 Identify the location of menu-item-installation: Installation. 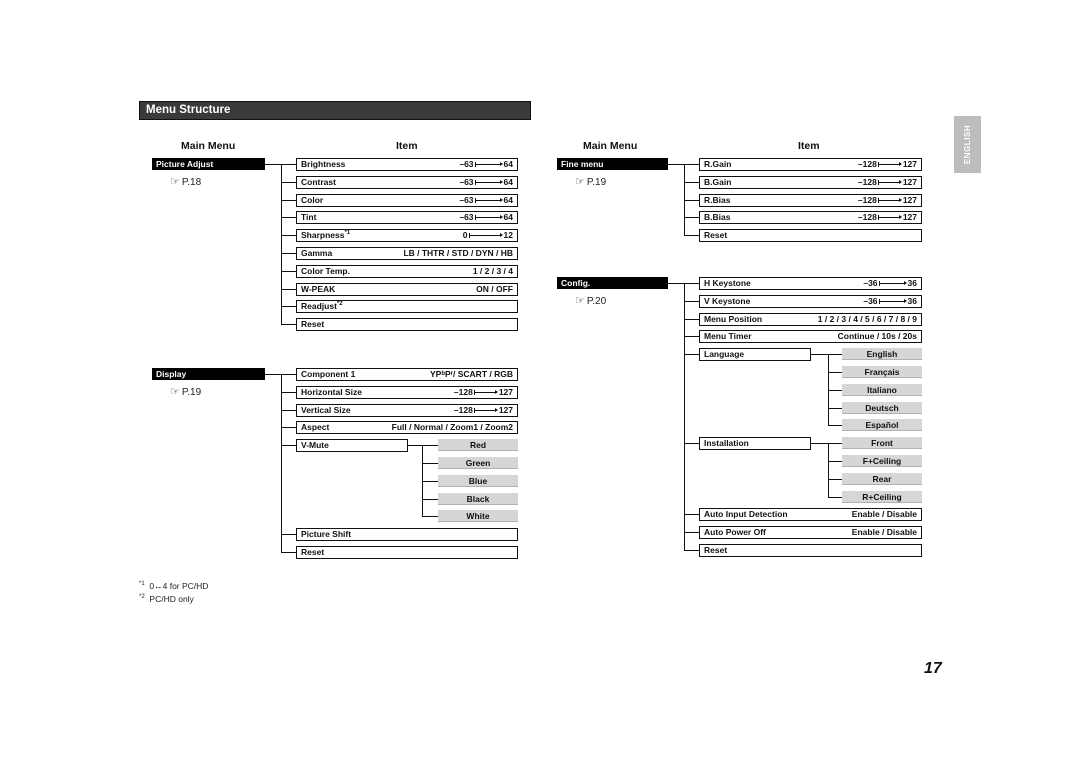
(755, 444).